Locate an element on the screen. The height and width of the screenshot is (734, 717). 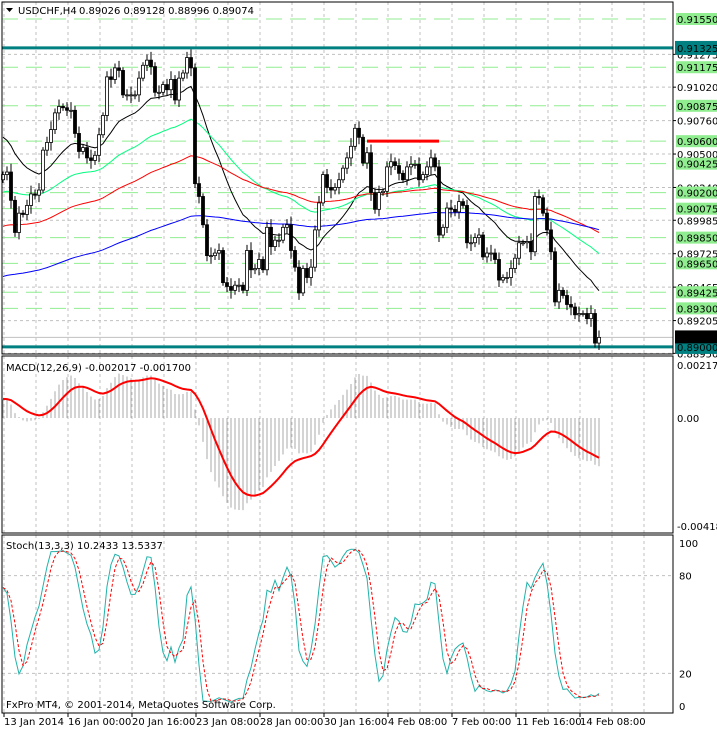
time-tick-label: 4 Feb 08:00 is located at coordinates (417, 722).